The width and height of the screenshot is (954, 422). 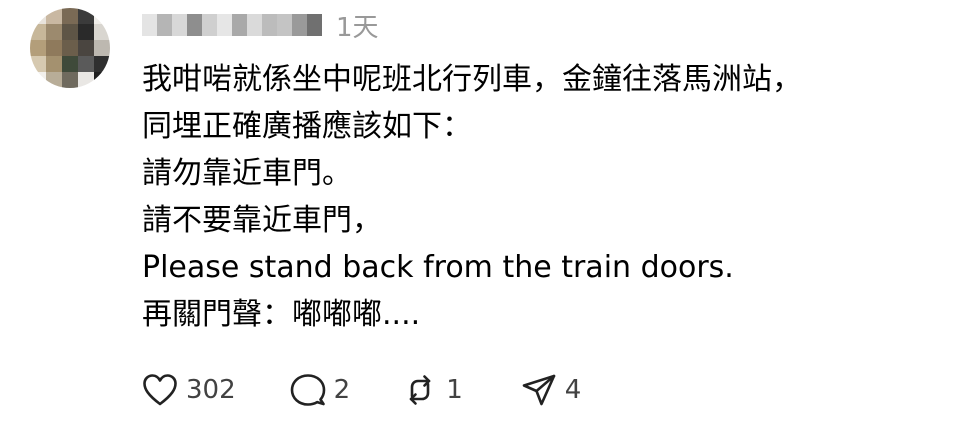 What do you see at coordinates (307, 126) in the screenshot?
I see `post-line-2: 同埋正確廣播應該如下：` at bounding box center [307, 126].